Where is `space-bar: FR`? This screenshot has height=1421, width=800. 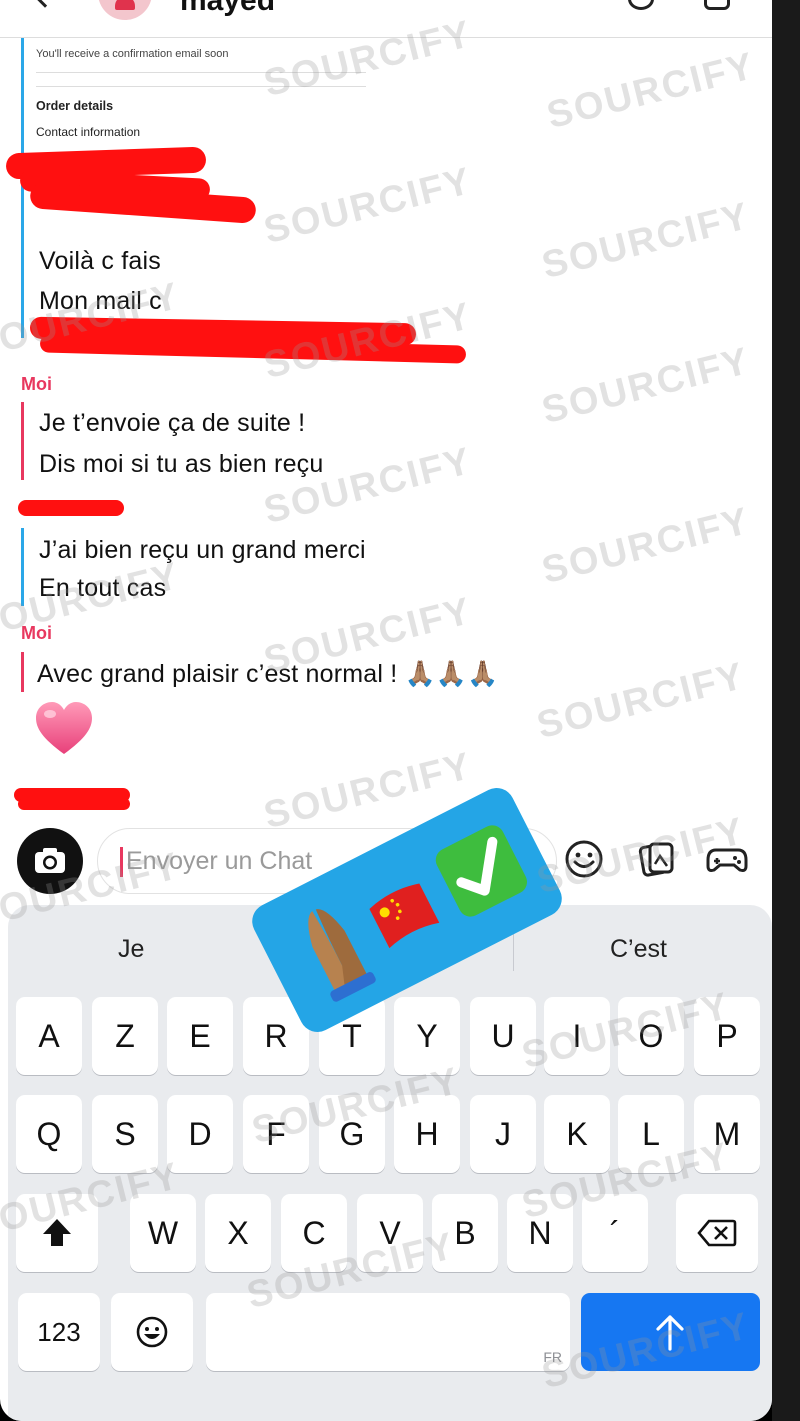 space-bar: FR is located at coordinates (388, 1332).